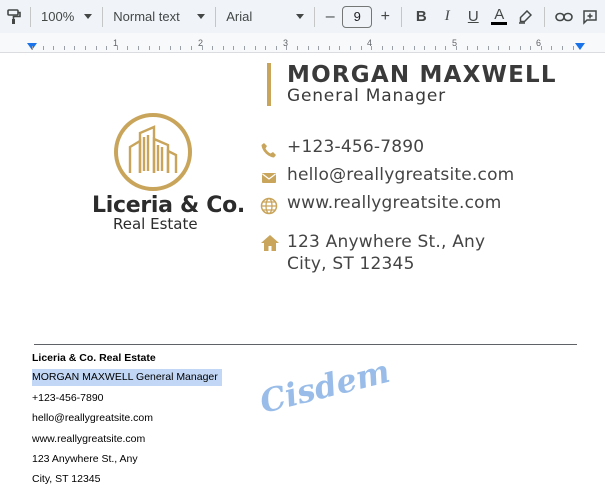  Describe the element at coordinates (421, 16) in the screenshot. I see `bold-button: B` at that location.